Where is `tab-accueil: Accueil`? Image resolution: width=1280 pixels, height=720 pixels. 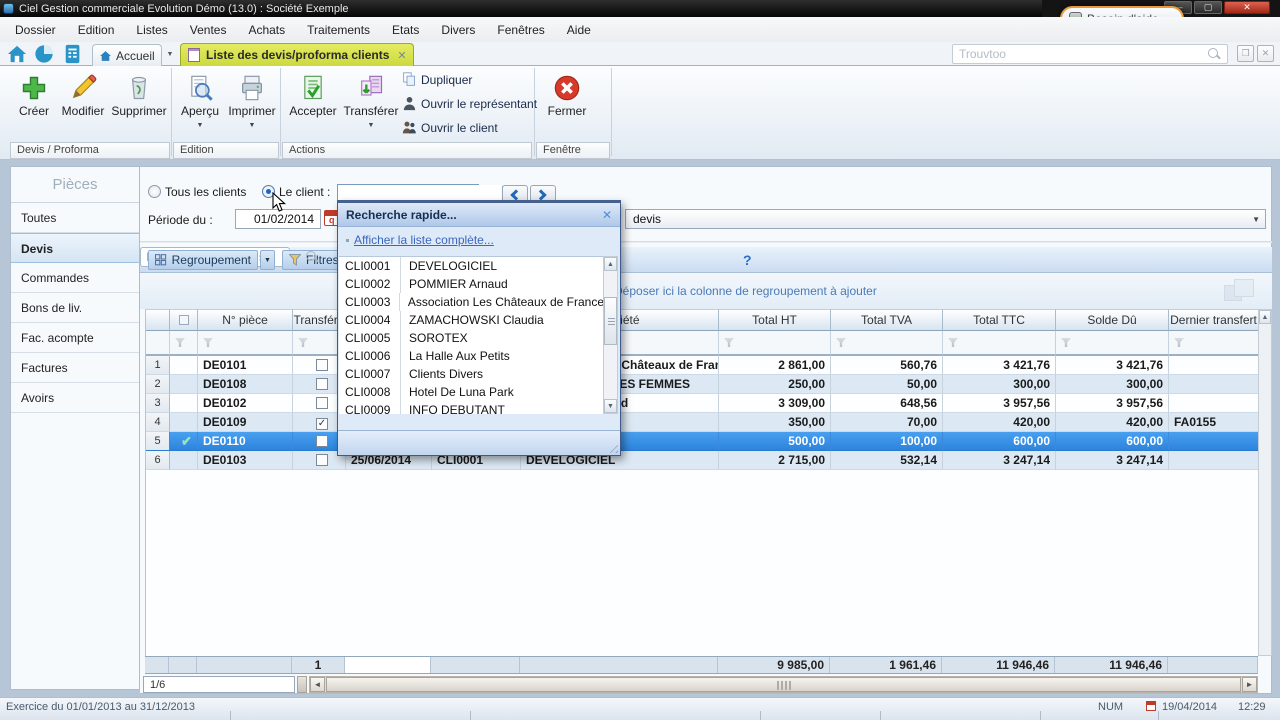
tab-accueil: Accueil is located at coordinates (127, 55).